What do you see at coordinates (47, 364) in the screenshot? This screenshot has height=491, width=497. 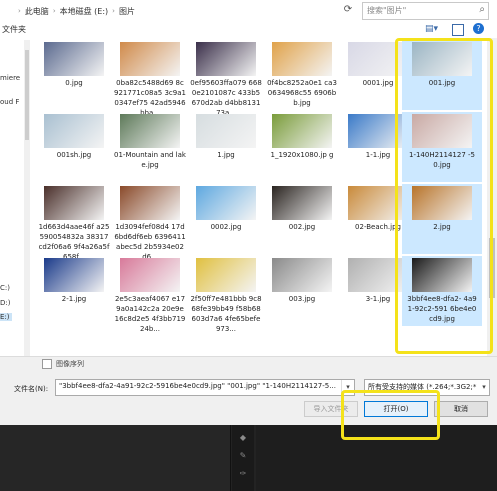 I see `image-sequence-checkbox` at bounding box center [47, 364].